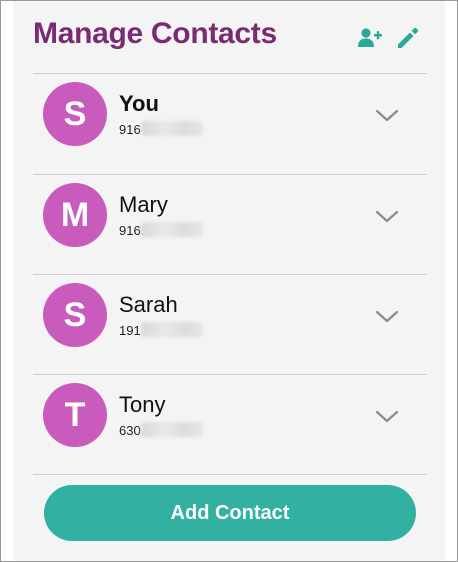 The width and height of the screenshot is (458, 562). What do you see at coordinates (130, 330) in the screenshot?
I see `contact-phone: 191` at bounding box center [130, 330].